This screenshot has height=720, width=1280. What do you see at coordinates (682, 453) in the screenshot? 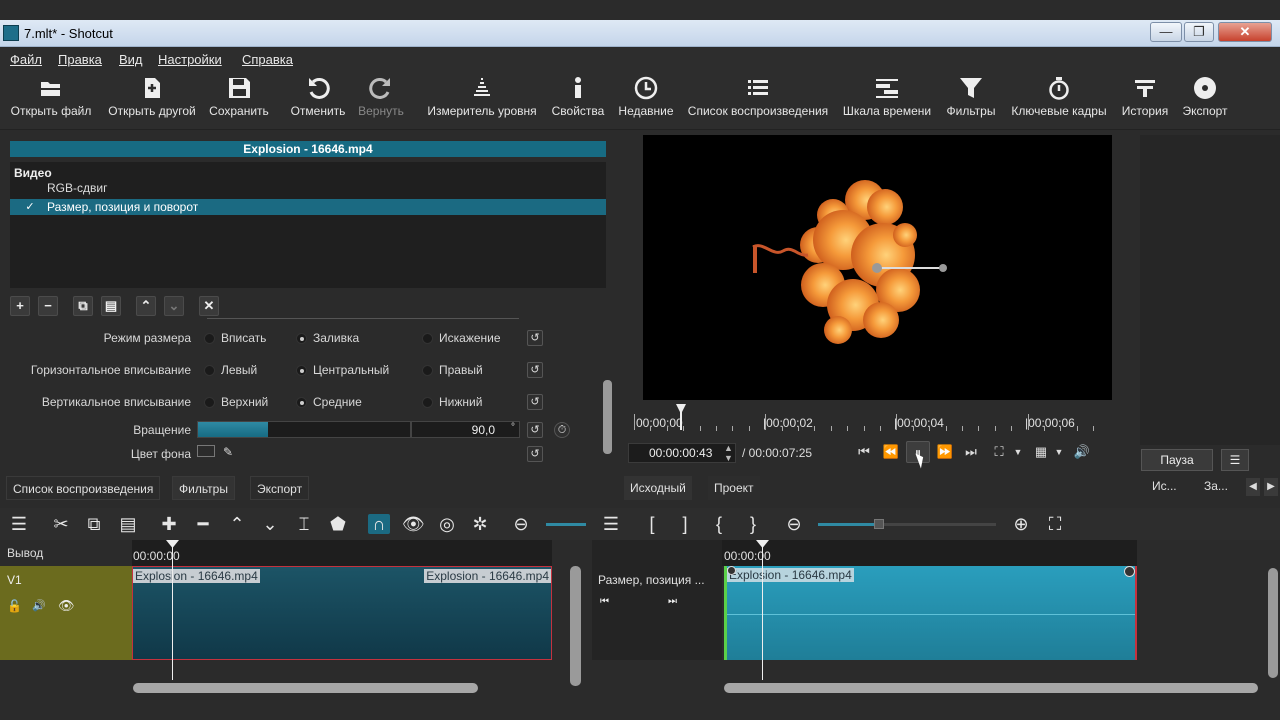
I see `timecode-field: 00:00:00:43` at bounding box center [682, 453].